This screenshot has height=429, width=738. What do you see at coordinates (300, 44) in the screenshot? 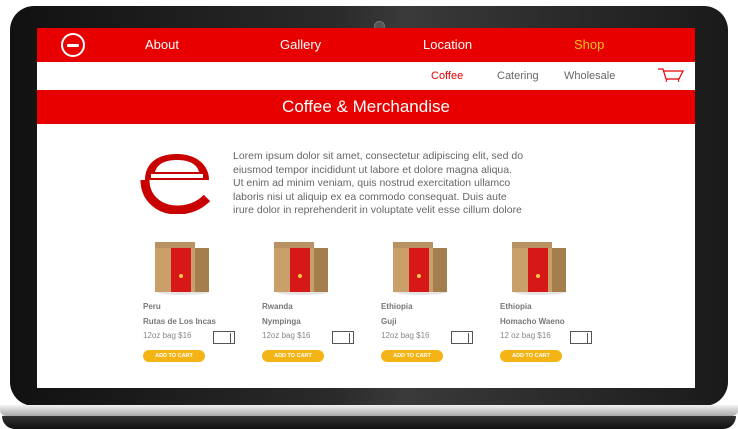
I see `nav-gallery: Gallery` at bounding box center [300, 44].